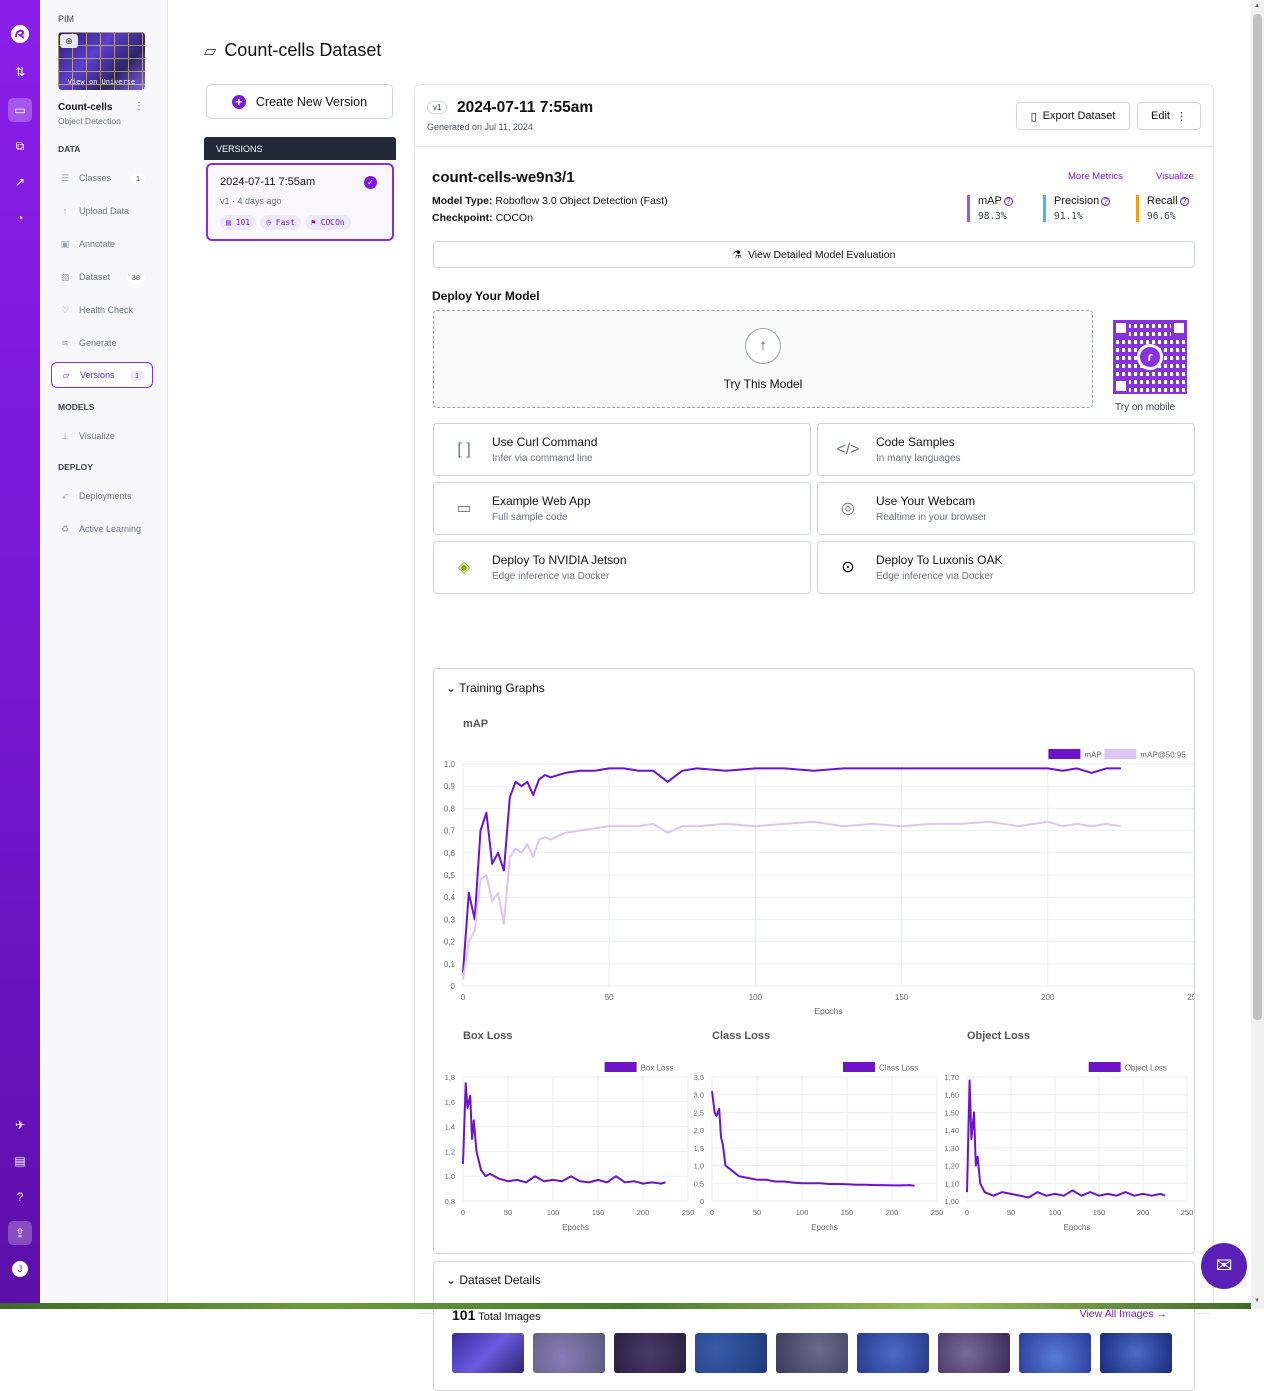  Describe the element at coordinates (102, 211) in the screenshot. I see `sidebar-item-upload-data: ↑ Upload Data` at that location.